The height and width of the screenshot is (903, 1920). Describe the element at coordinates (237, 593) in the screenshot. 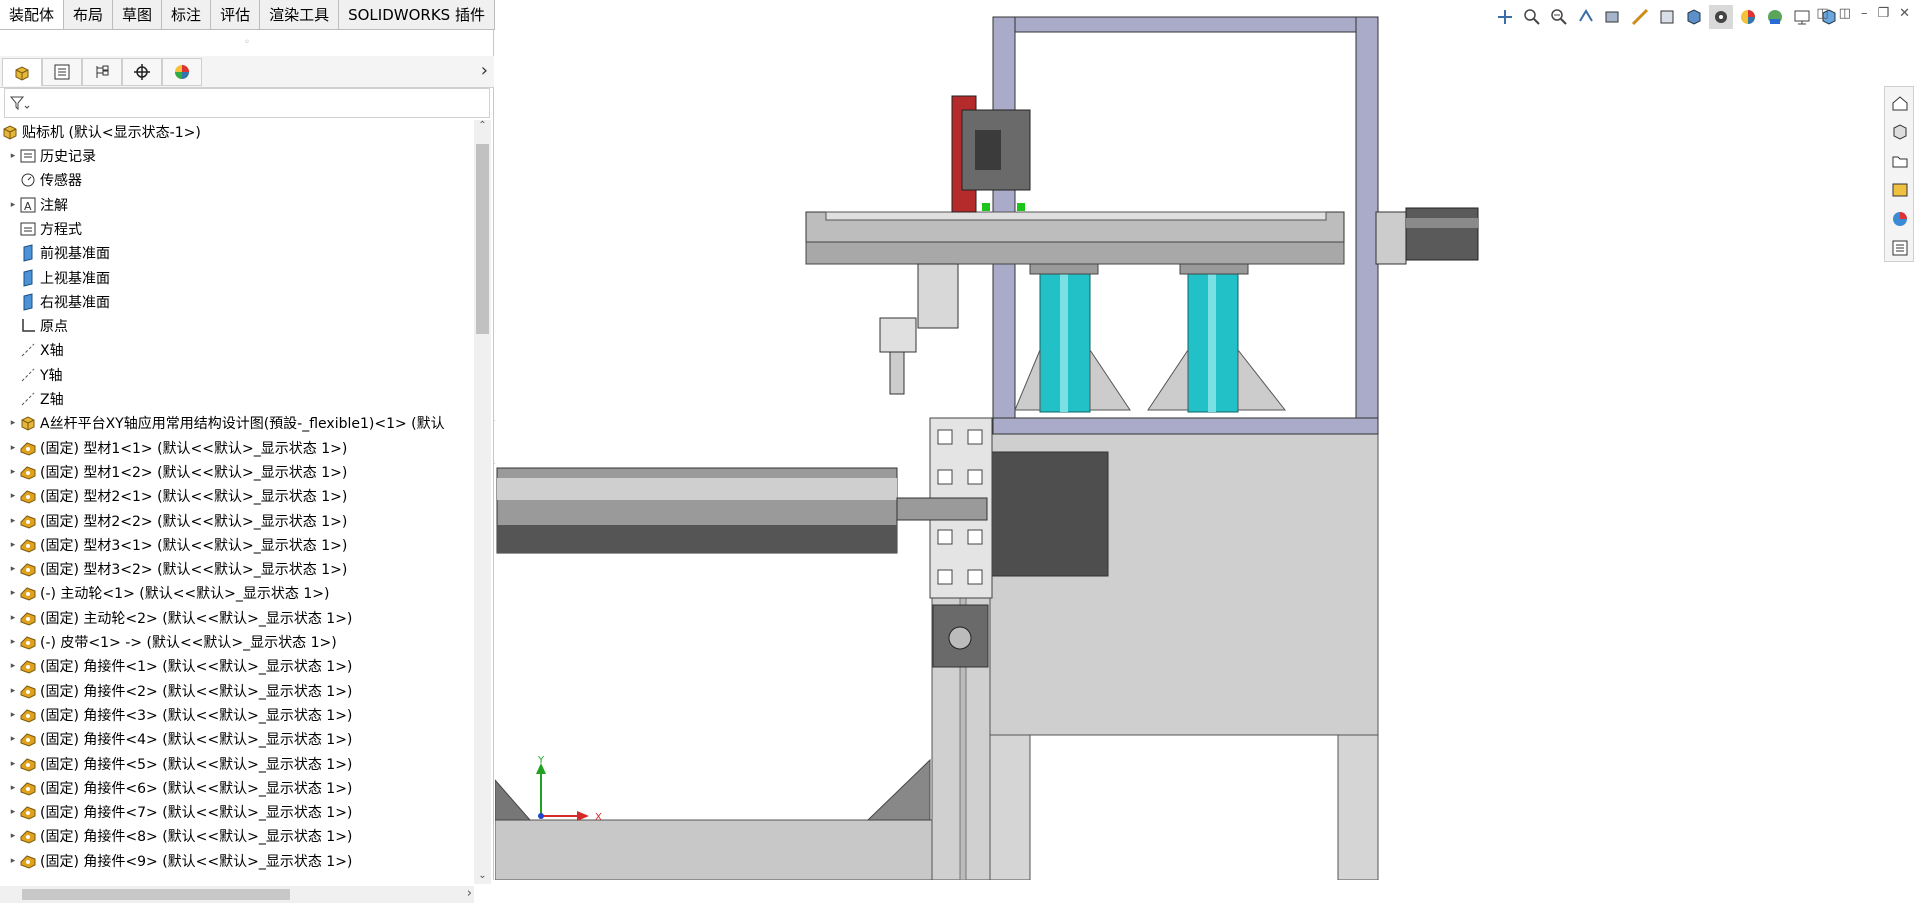

I see `tree-item: ▸ (-) 主动轮<1> (默认<<默认>_显示状态 1>)` at that location.